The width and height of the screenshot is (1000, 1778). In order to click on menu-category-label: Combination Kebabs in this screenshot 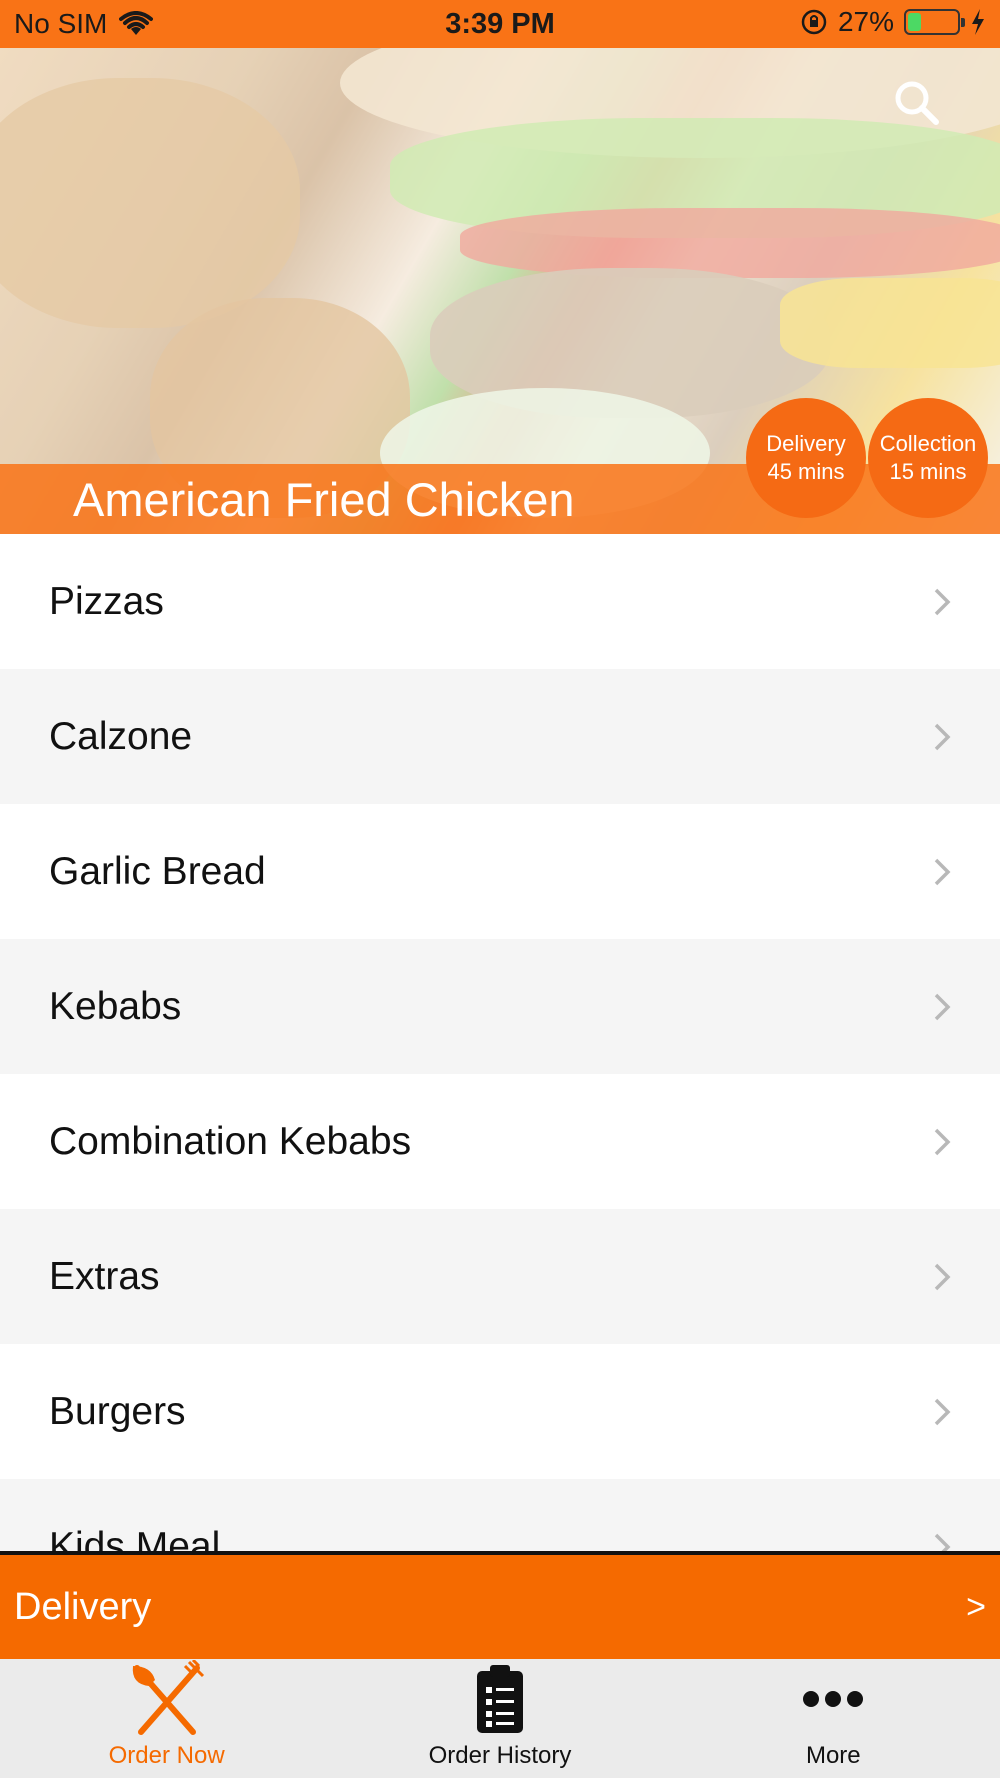, I will do `click(230, 1141)`.